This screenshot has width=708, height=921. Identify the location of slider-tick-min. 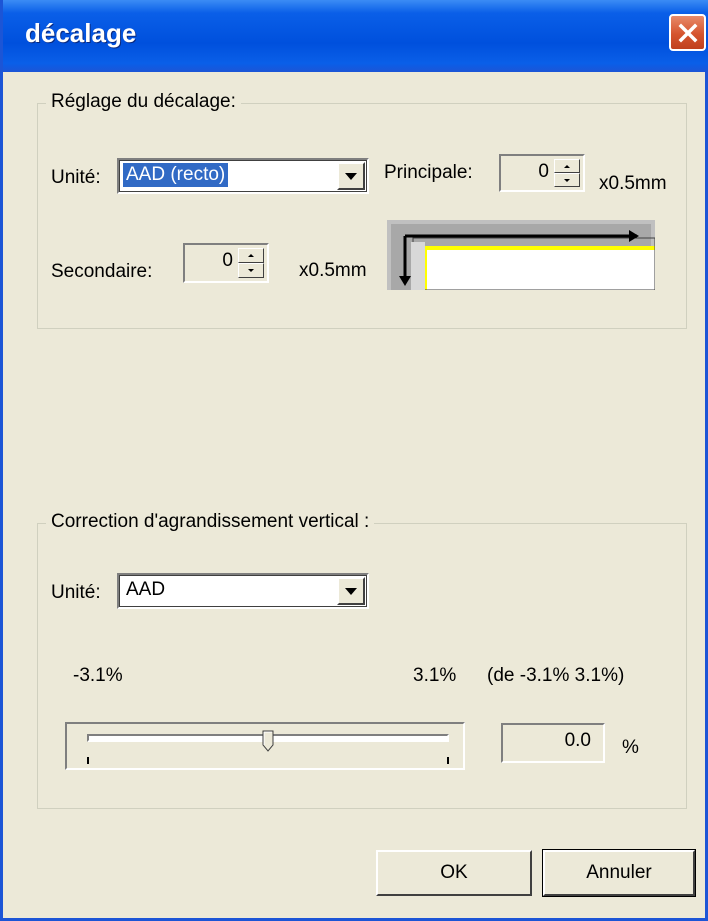
(88, 760).